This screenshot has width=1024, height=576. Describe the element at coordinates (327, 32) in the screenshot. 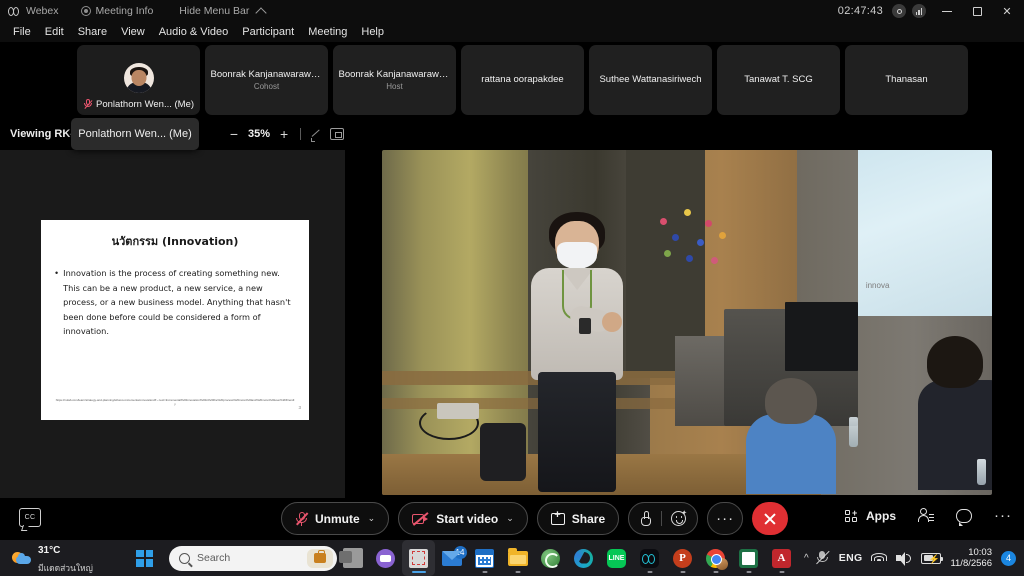

I see `menu-meeting: Meeting` at that location.